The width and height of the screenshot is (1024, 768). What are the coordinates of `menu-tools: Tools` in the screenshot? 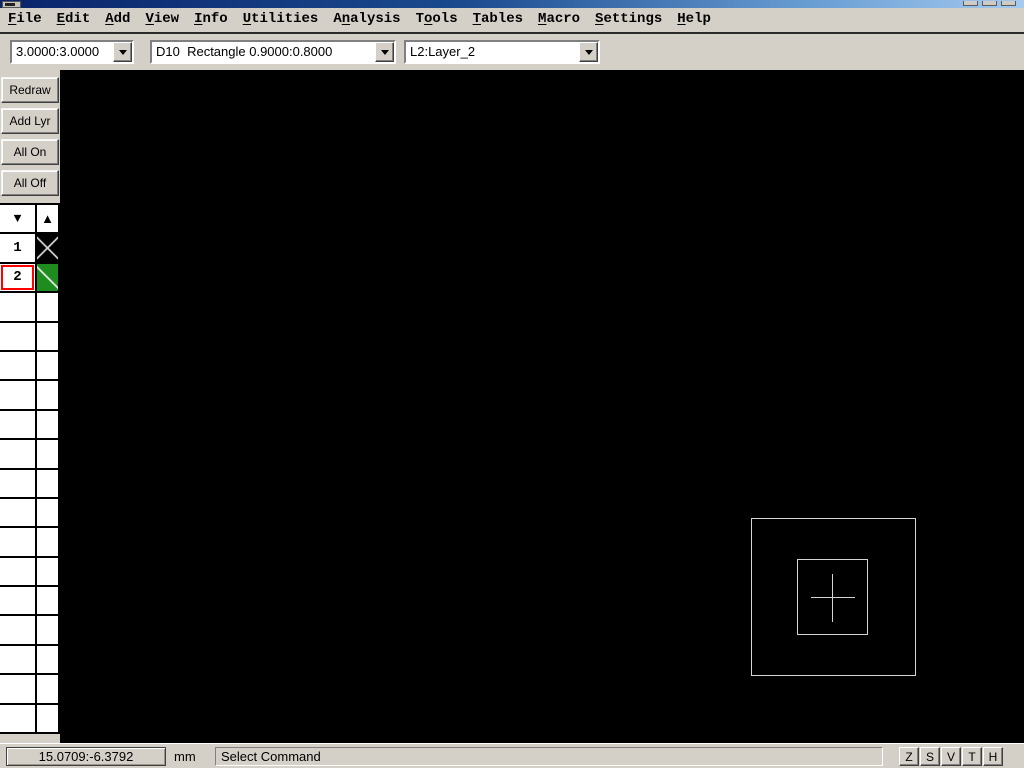 It's located at (437, 19).